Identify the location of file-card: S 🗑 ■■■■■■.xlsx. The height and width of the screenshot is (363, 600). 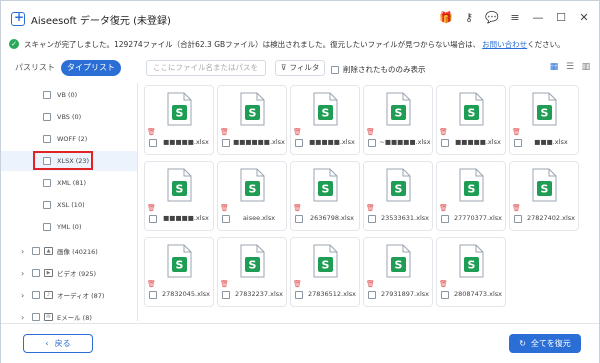
(252, 120).